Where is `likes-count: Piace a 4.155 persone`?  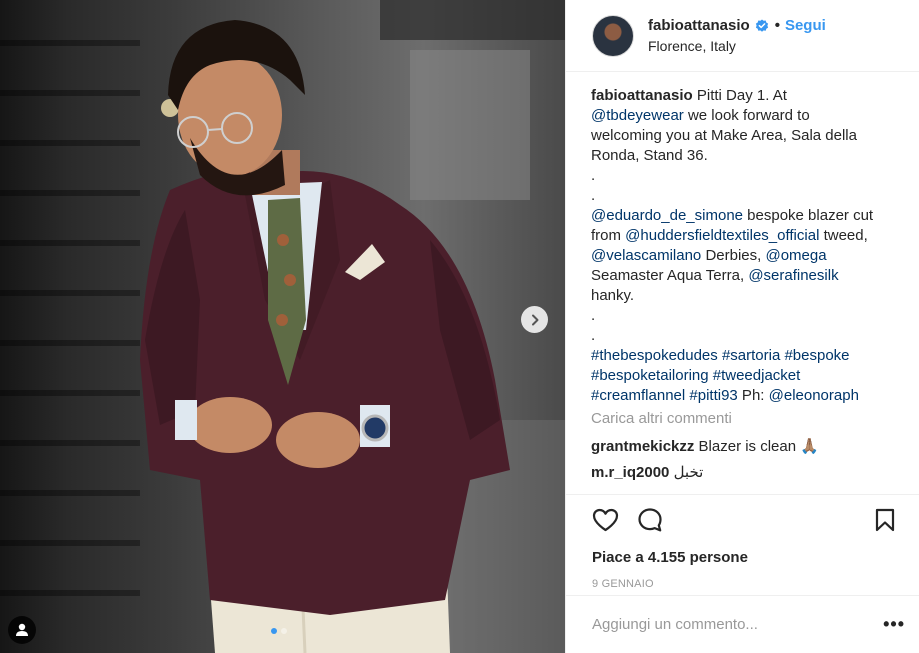 likes-count: Piace a 4.155 persone is located at coordinates (743, 557).